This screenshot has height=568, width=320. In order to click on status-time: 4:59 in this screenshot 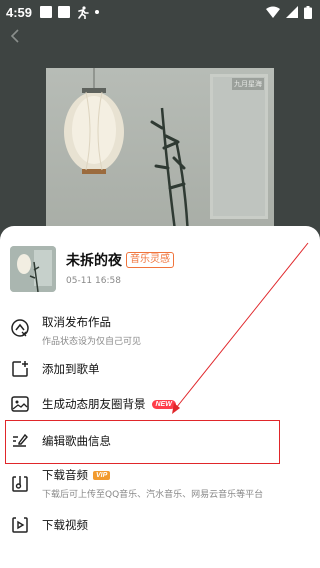, I will do `click(19, 12)`.